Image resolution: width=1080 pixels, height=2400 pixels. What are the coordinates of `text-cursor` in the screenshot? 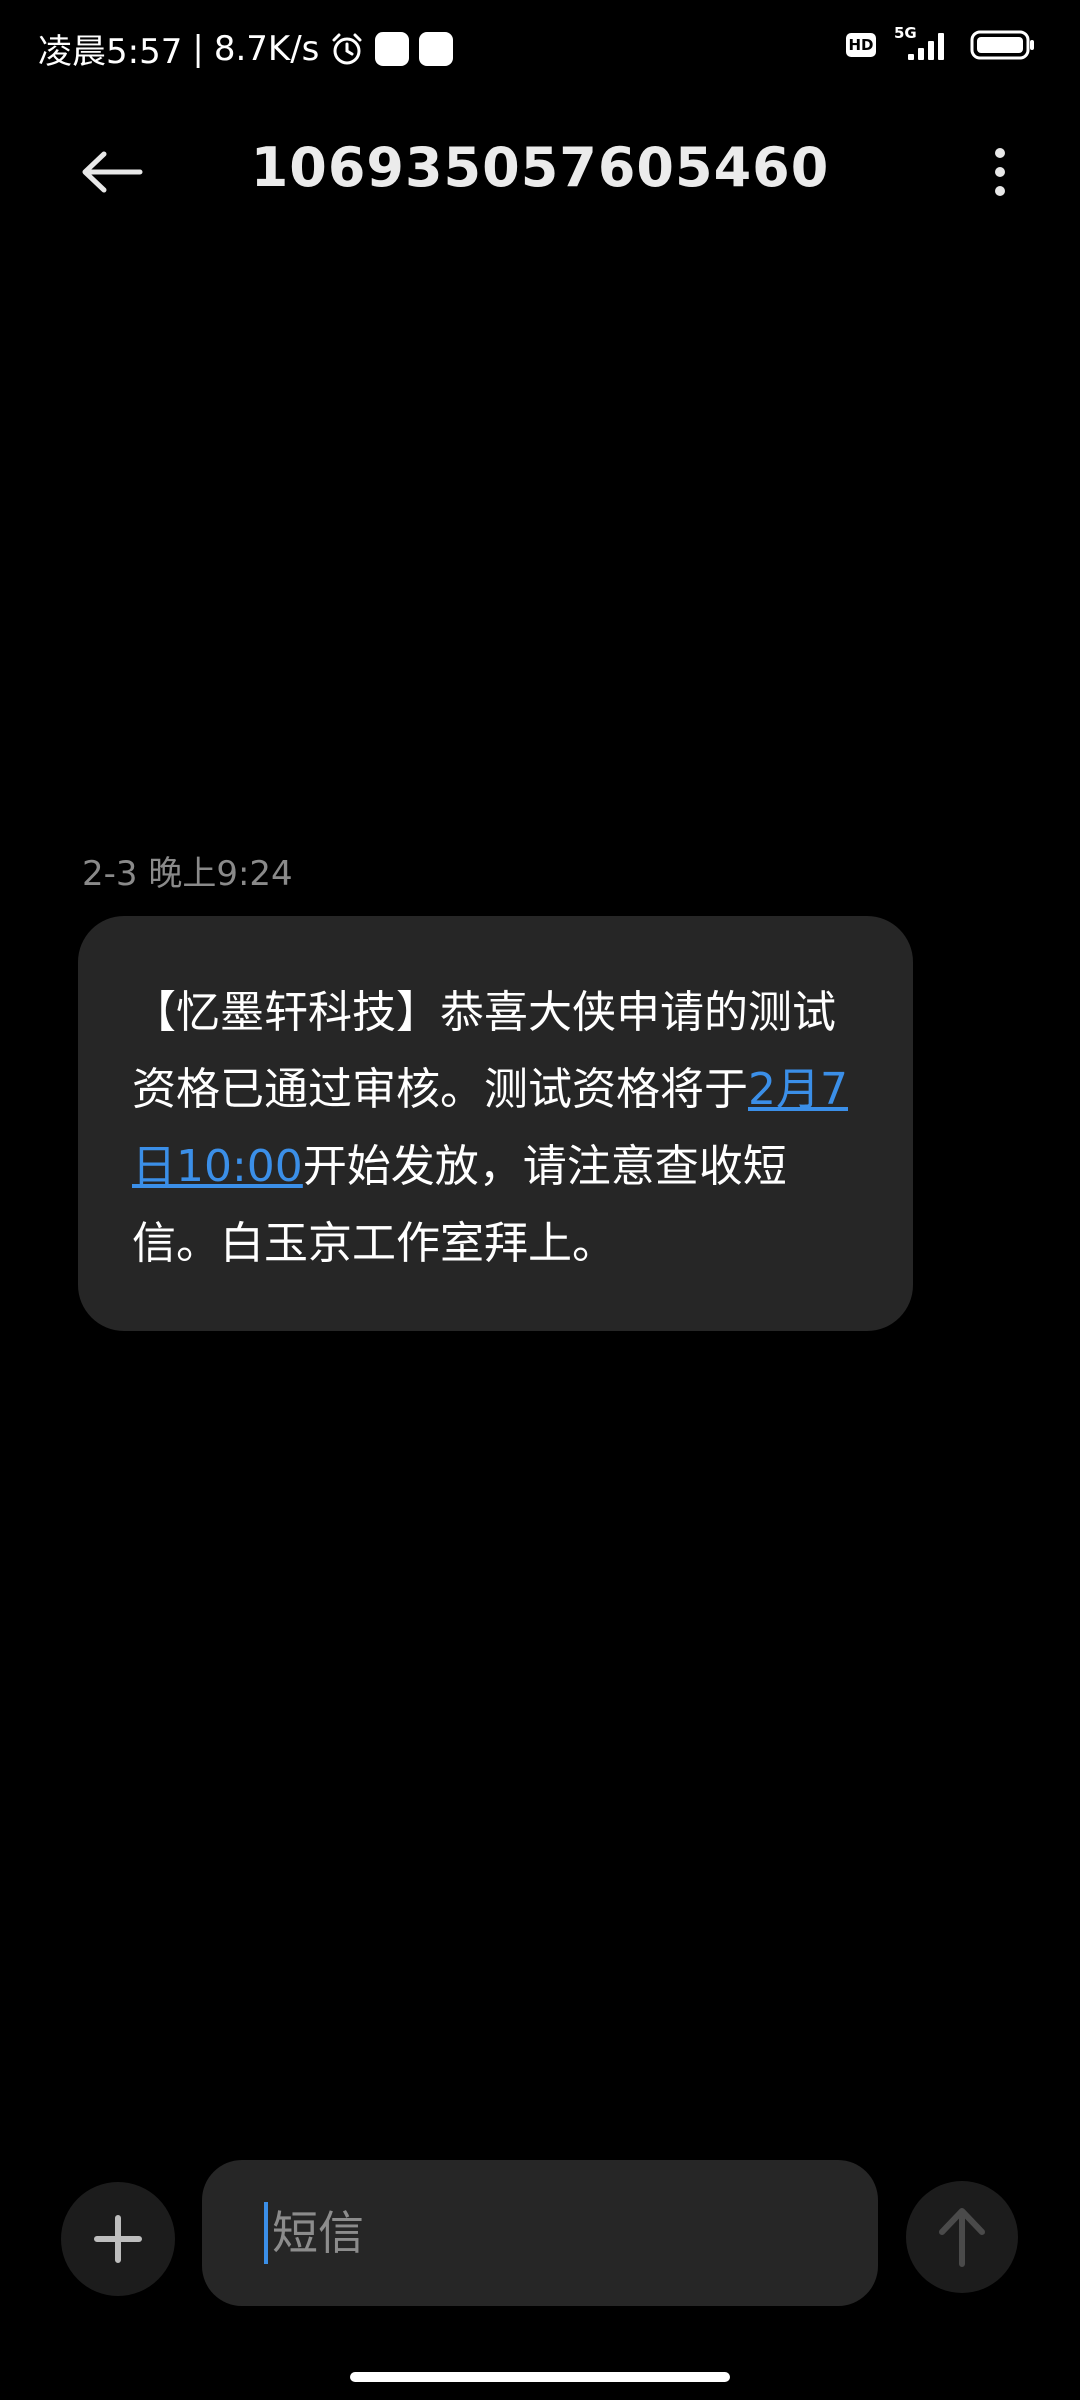 It's located at (266, 2233).